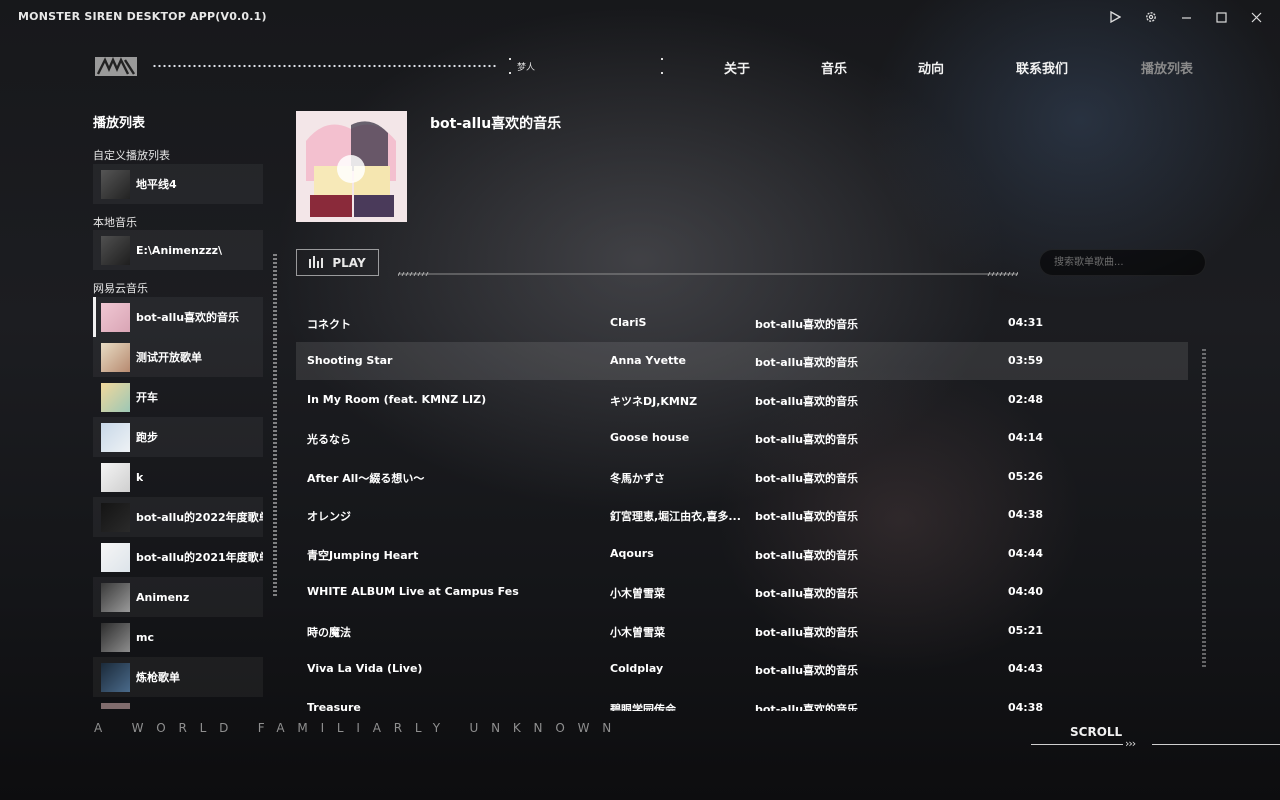 This screenshot has width=1280, height=800. Describe the element at coordinates (188, 317) in the screenshot. I see `sidebar-item-label: bot-allu喜欢的音乐` at that location.